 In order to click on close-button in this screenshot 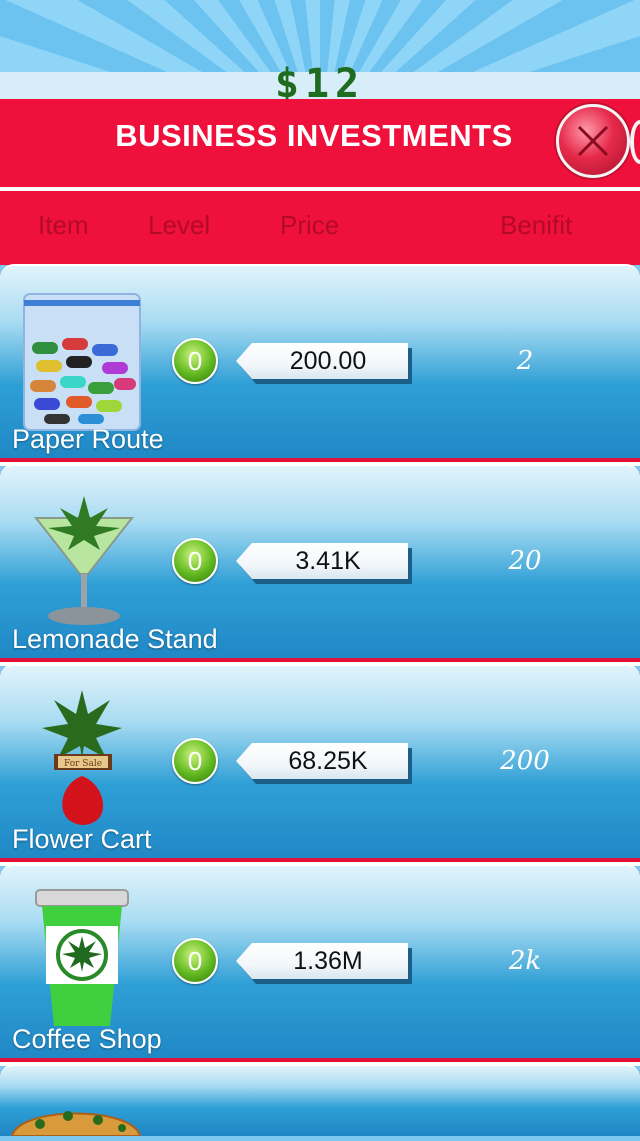, I will do `click(593, 141)`.